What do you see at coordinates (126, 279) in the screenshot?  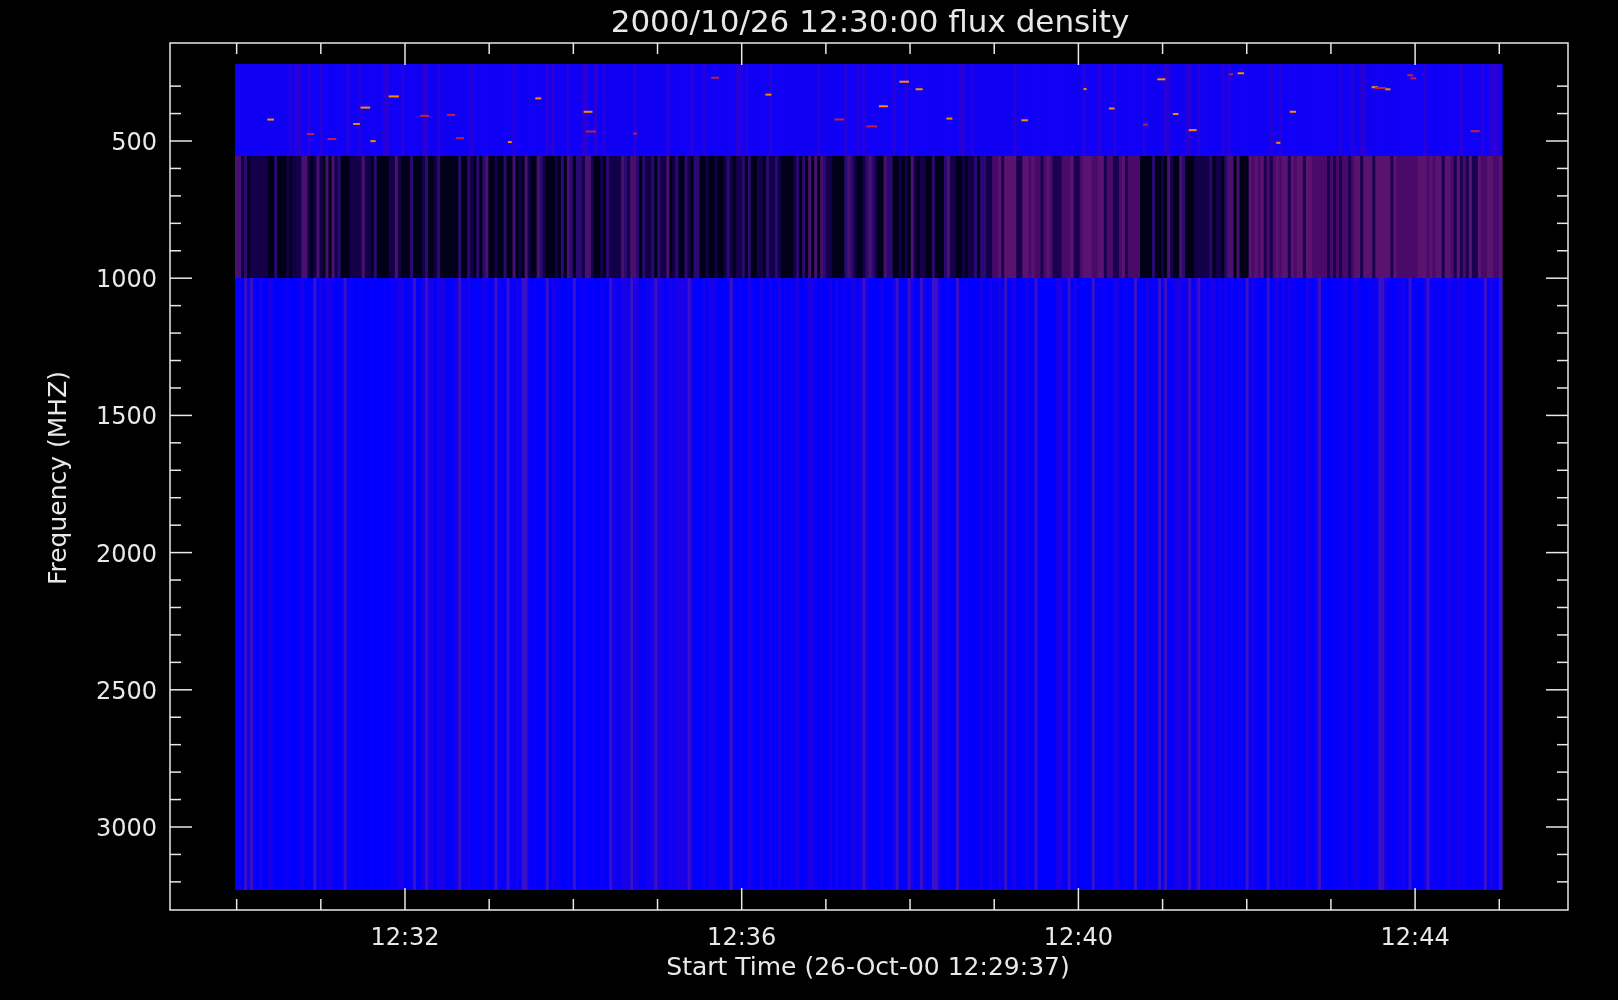 I see `y-tick-label: 1000` at bounding box center [126, 279].